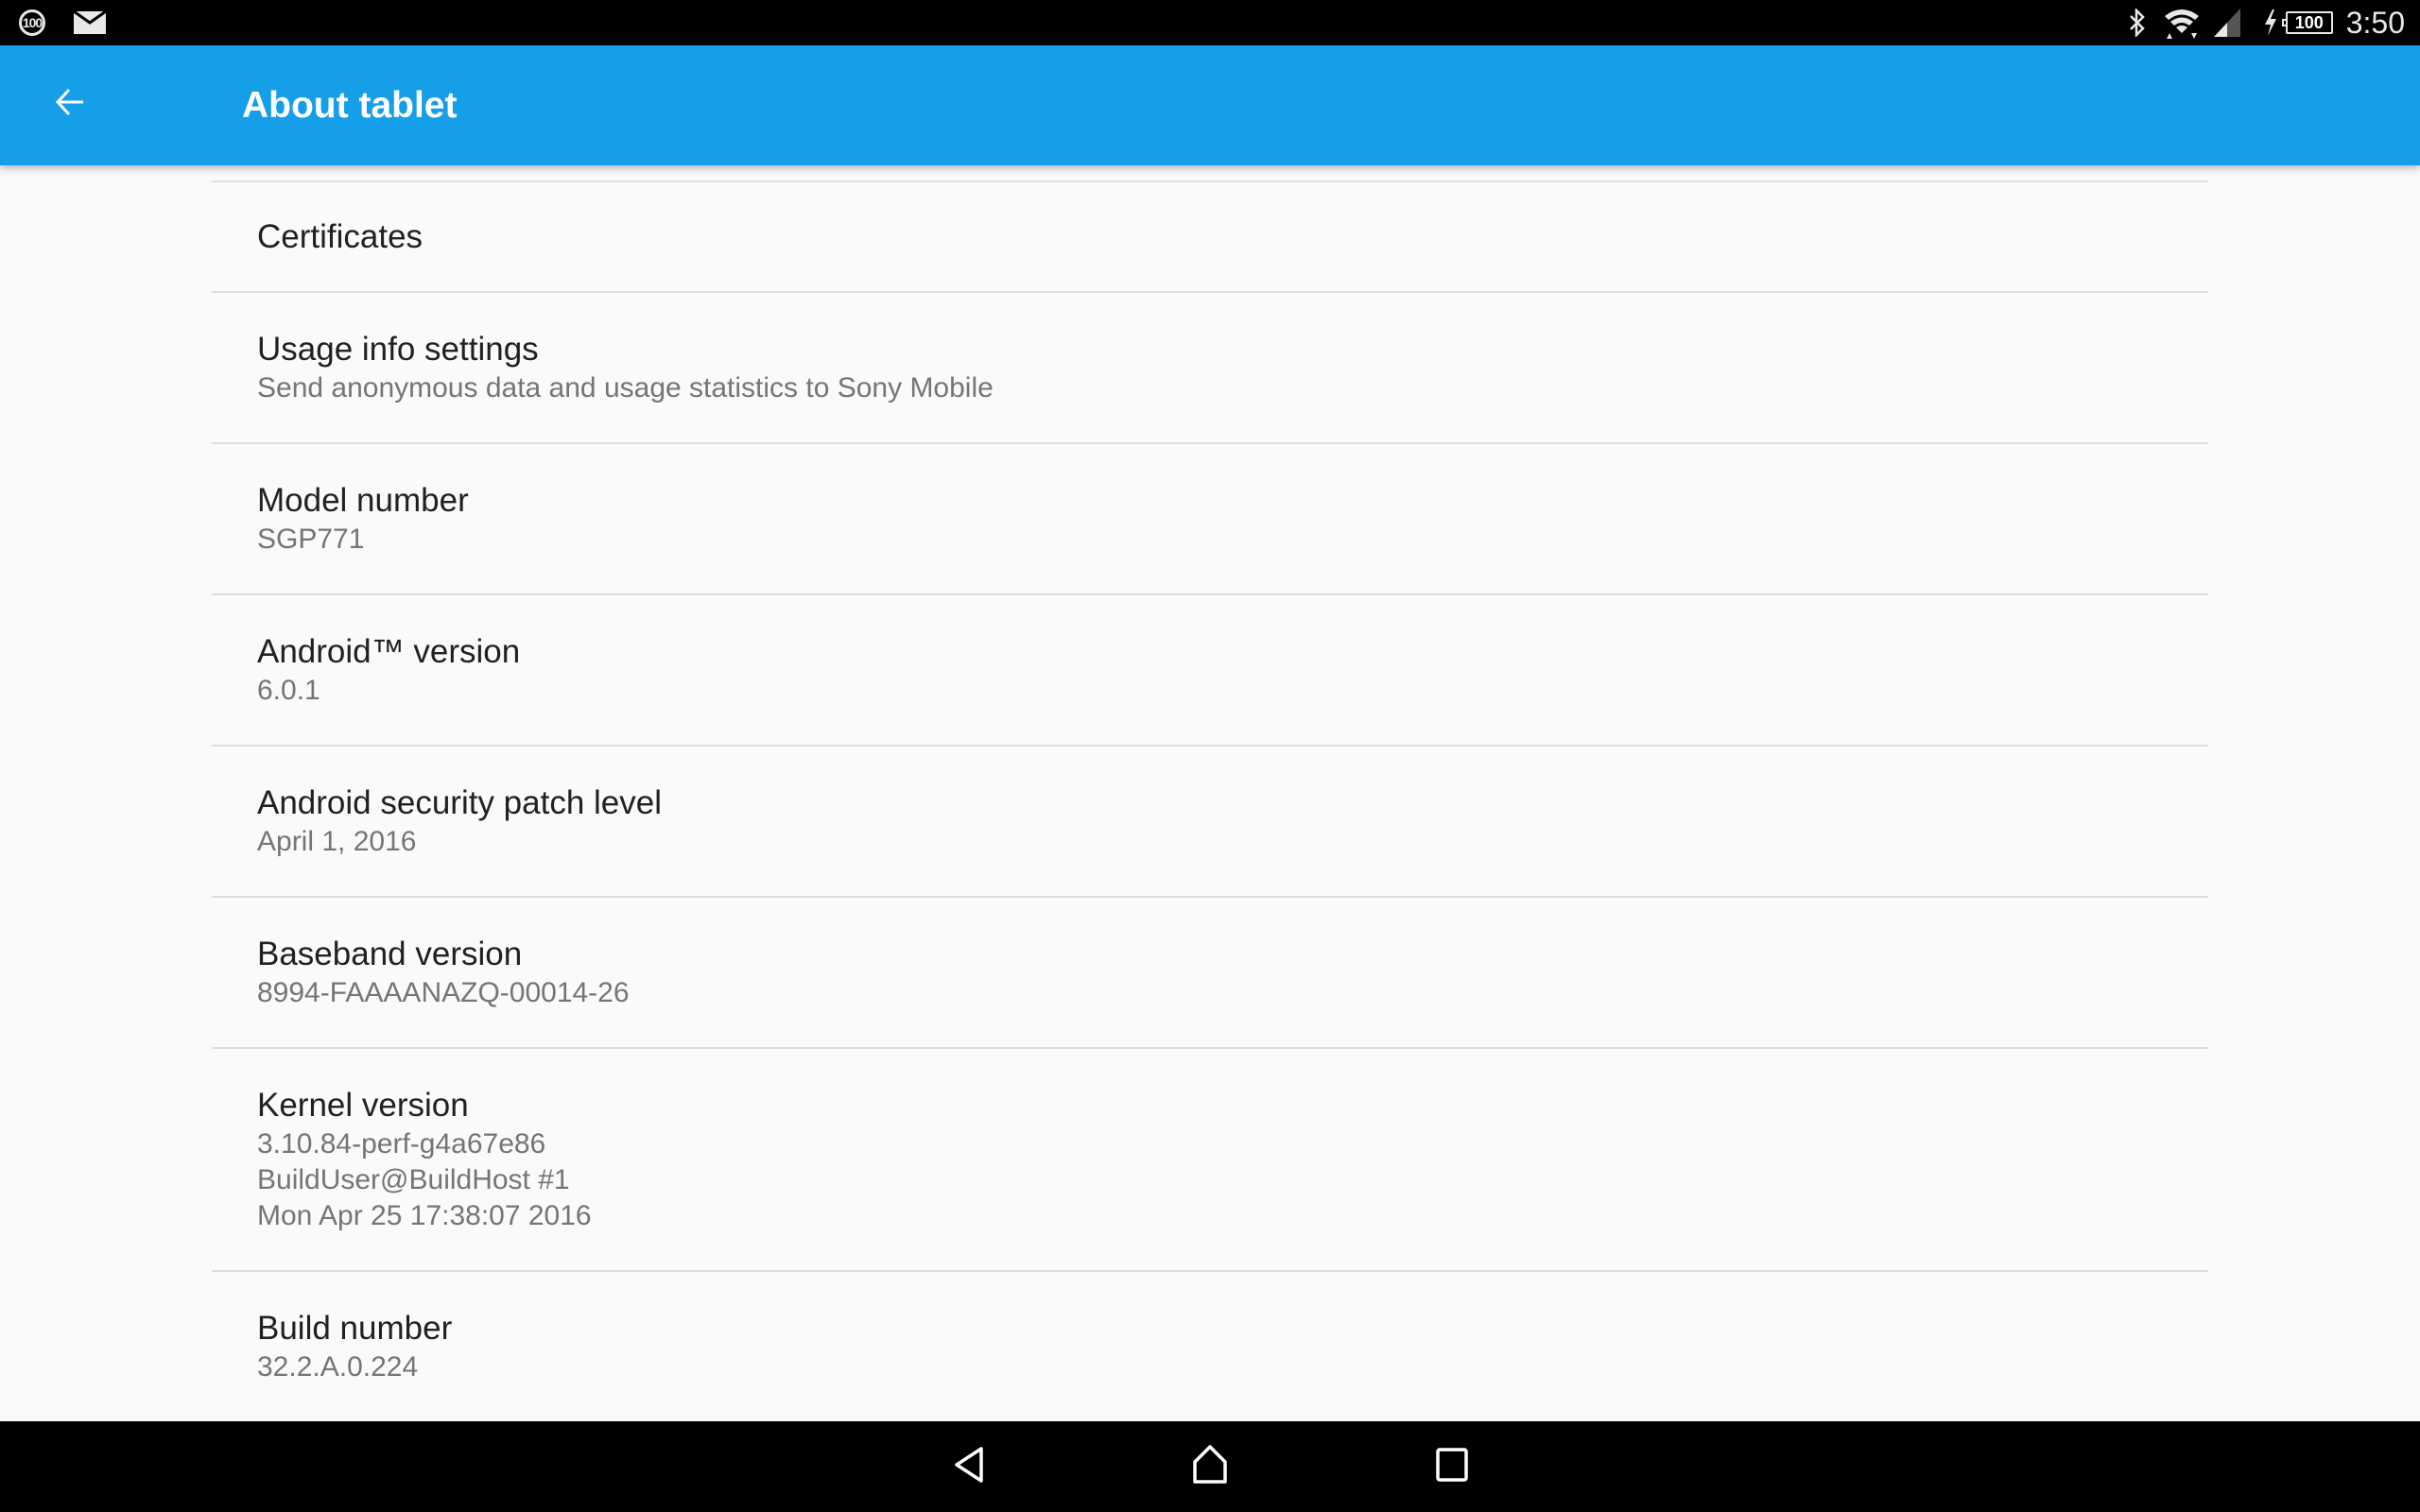  I want to click on clock: 3:50, so click(2375, 22).